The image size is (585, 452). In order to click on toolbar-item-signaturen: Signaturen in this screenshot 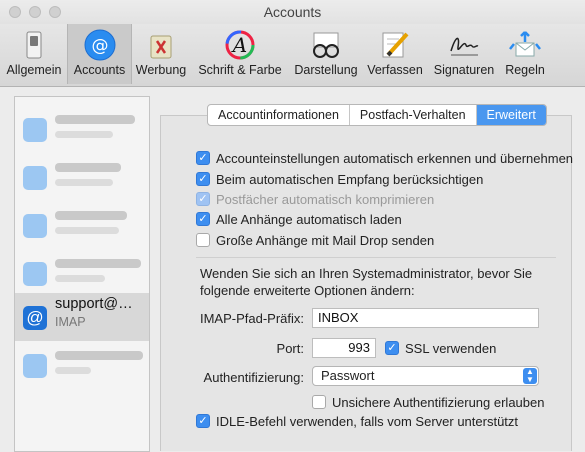, I will do `click(464, 54)`.